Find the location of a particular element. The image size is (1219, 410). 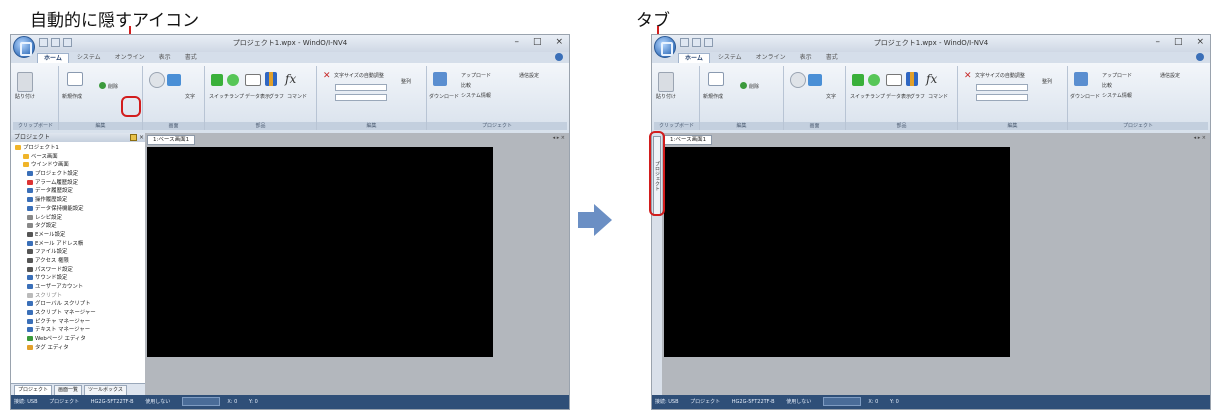

group-label: プロジェクト is located at coordinates (497, 126).